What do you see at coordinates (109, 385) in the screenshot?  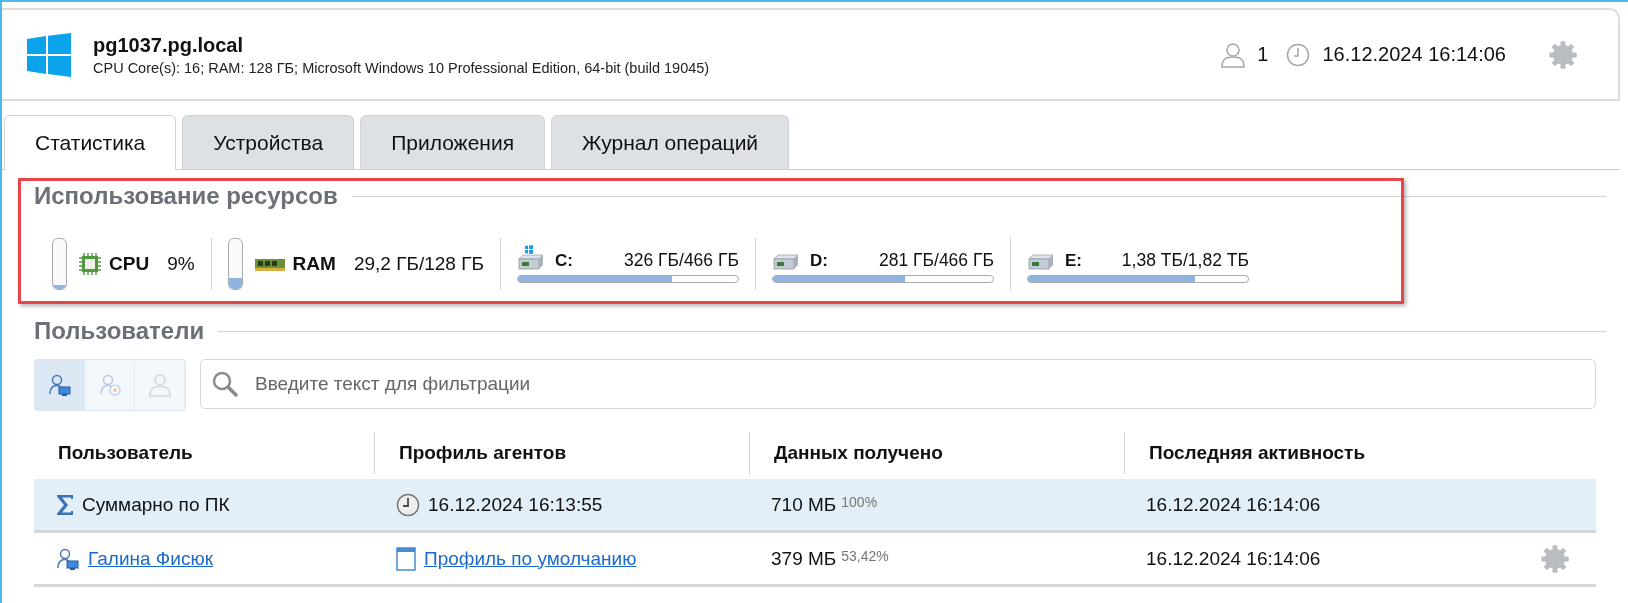 I see `user-badge-icon` at bounding box center [109, 385].